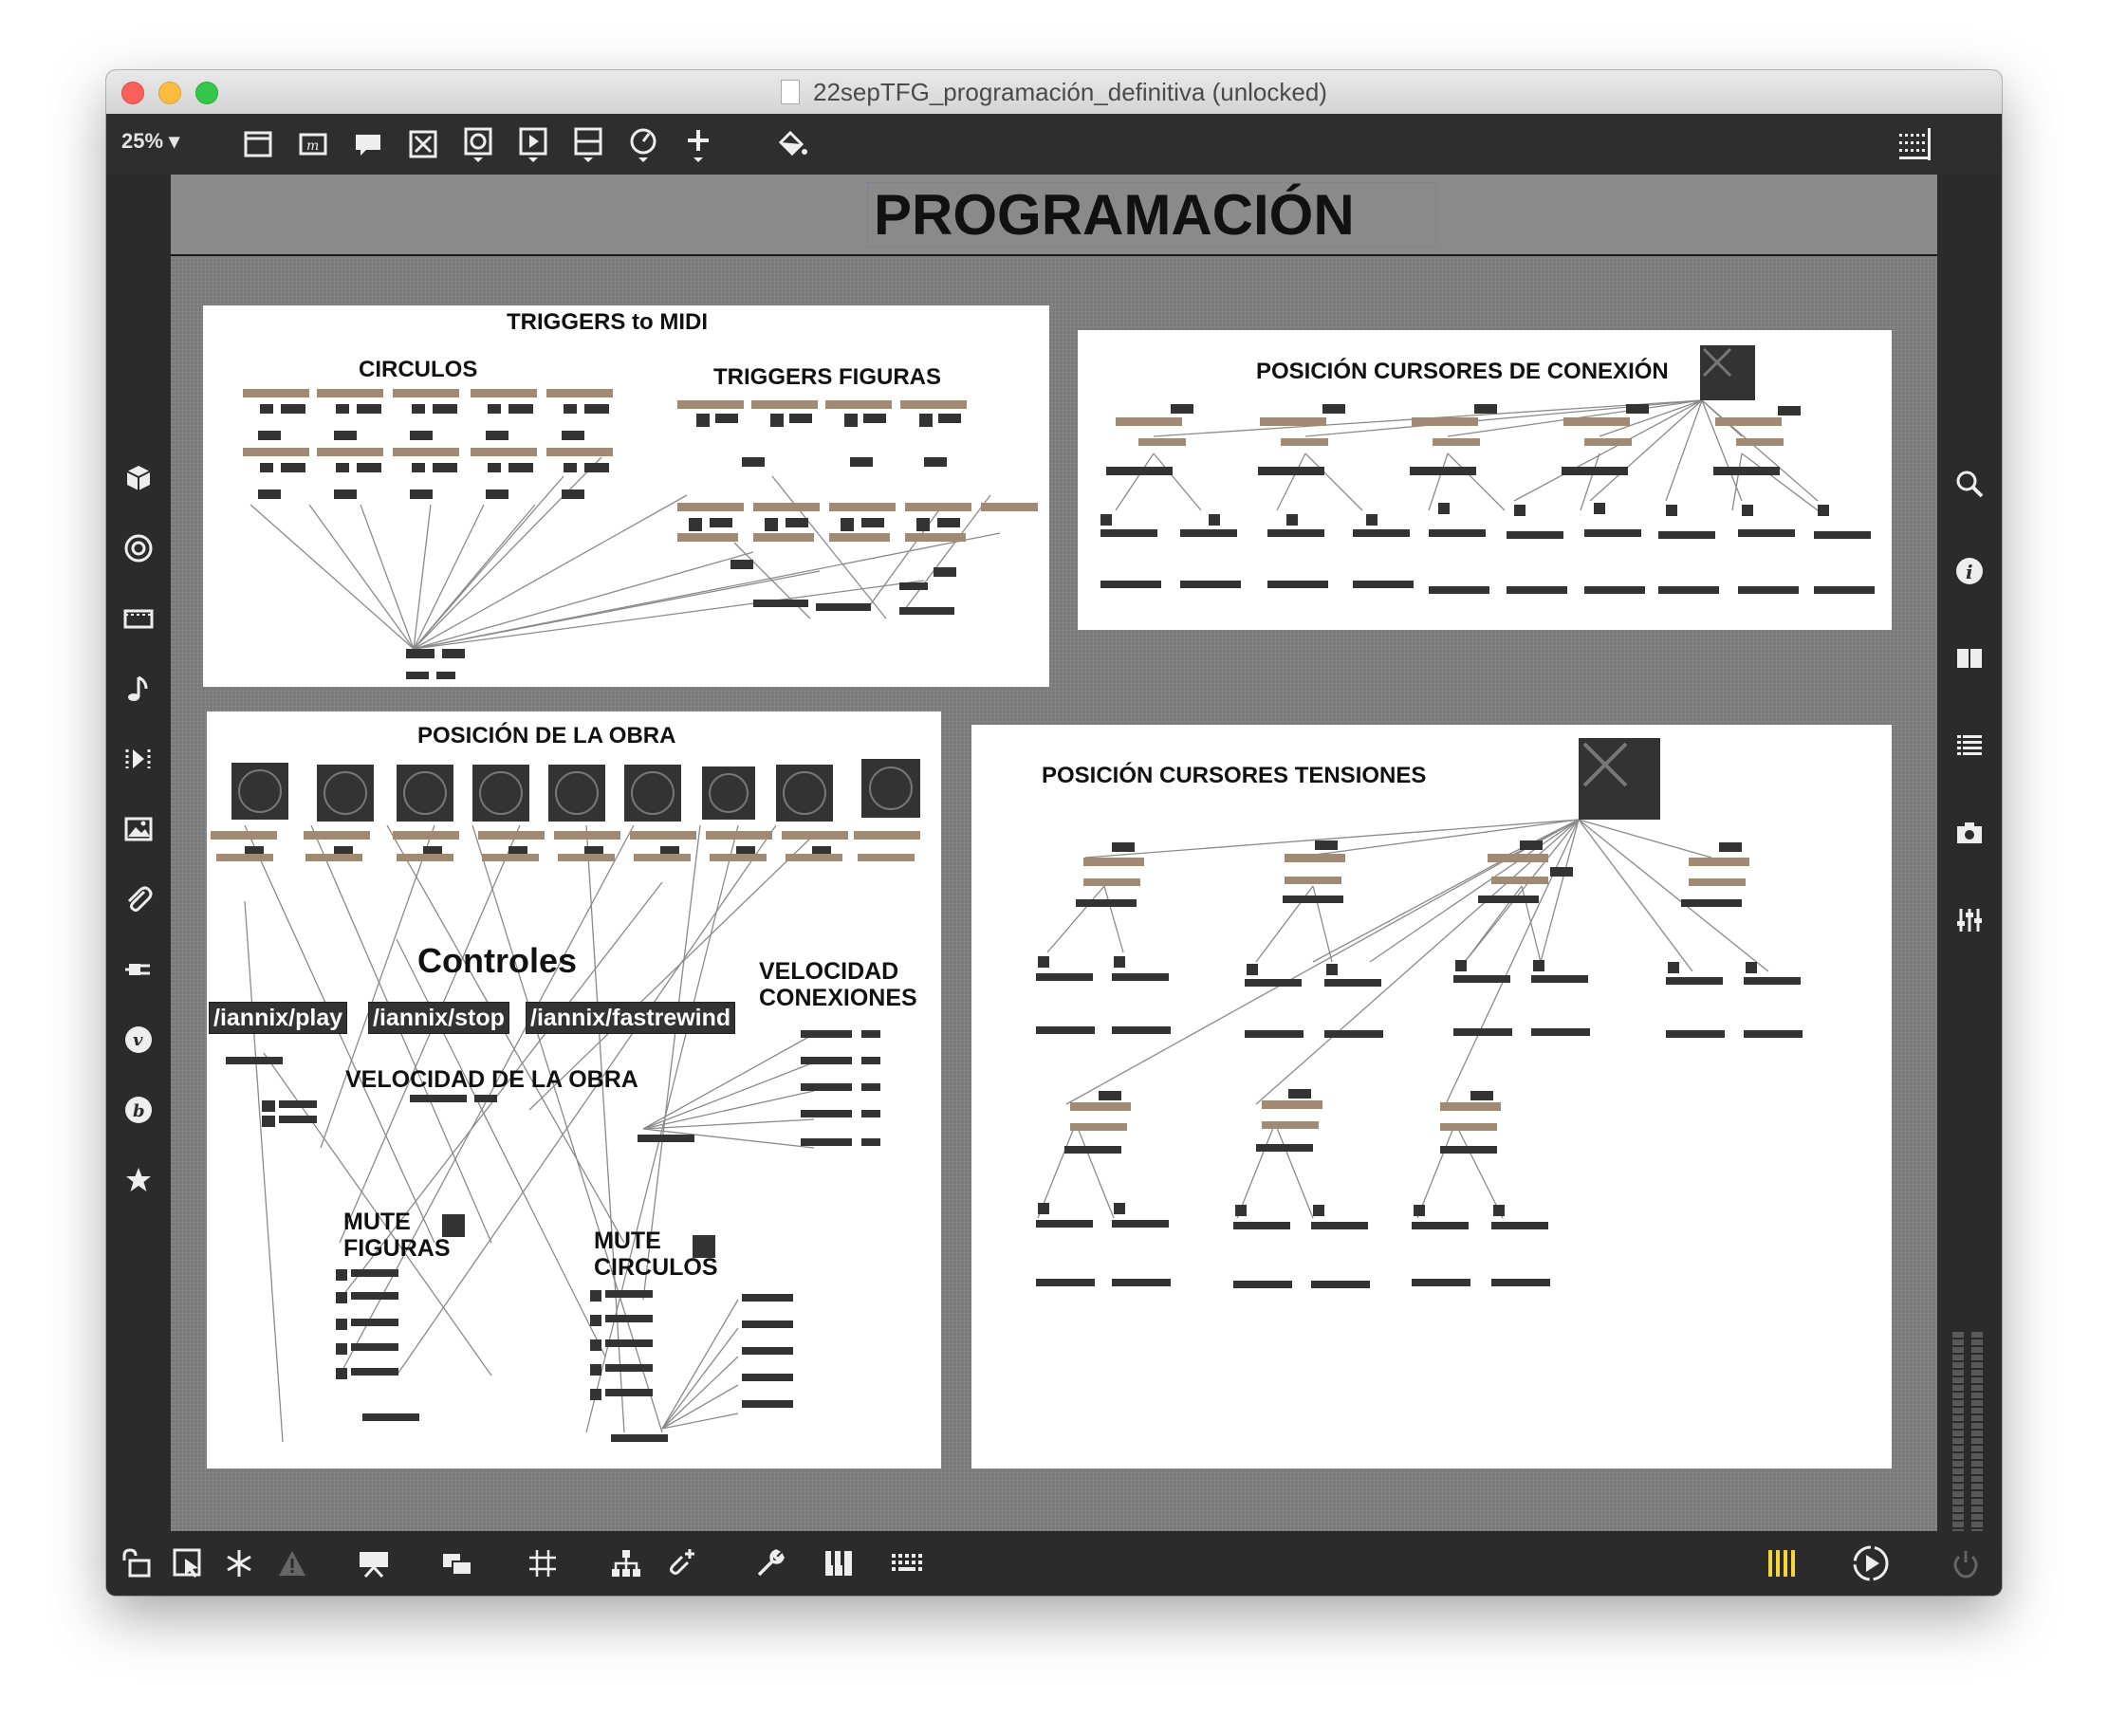  What do you see at coordinates (607, 322) in the screenshot?
I see `panel-title-triggers: TRIGGERS to MIDI` at bounding box center [607, 322].